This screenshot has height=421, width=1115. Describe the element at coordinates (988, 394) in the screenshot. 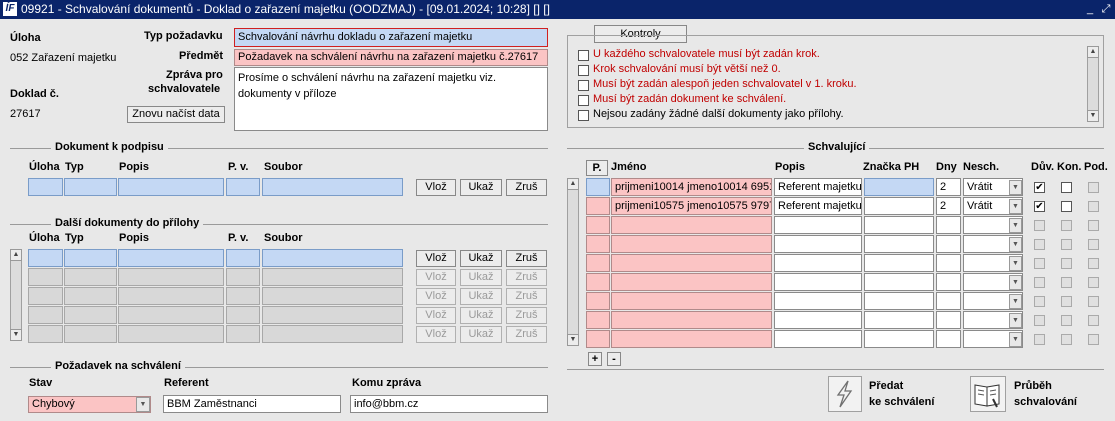

I see `prubeh-button-icon-box` at that location.